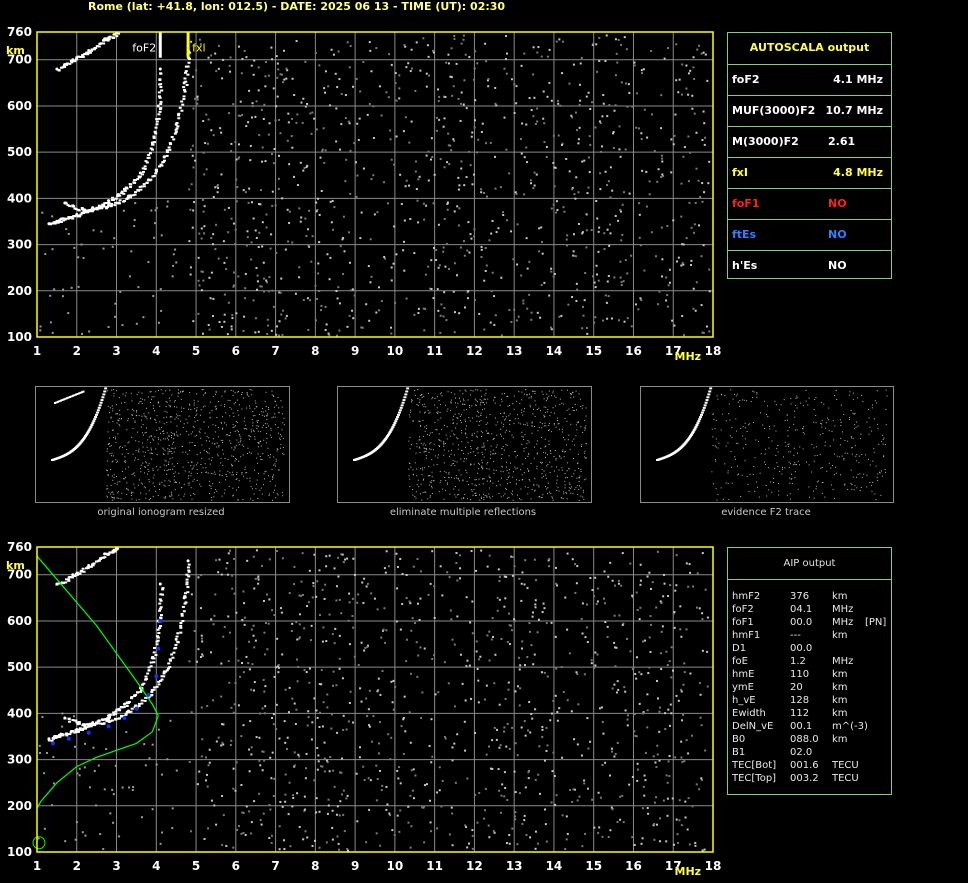 The height and width of the screenshot is (883, 968). Describe the element at coordinates (744, 700) in the screenshot. I see `aip-cell: h_vE` at that location.